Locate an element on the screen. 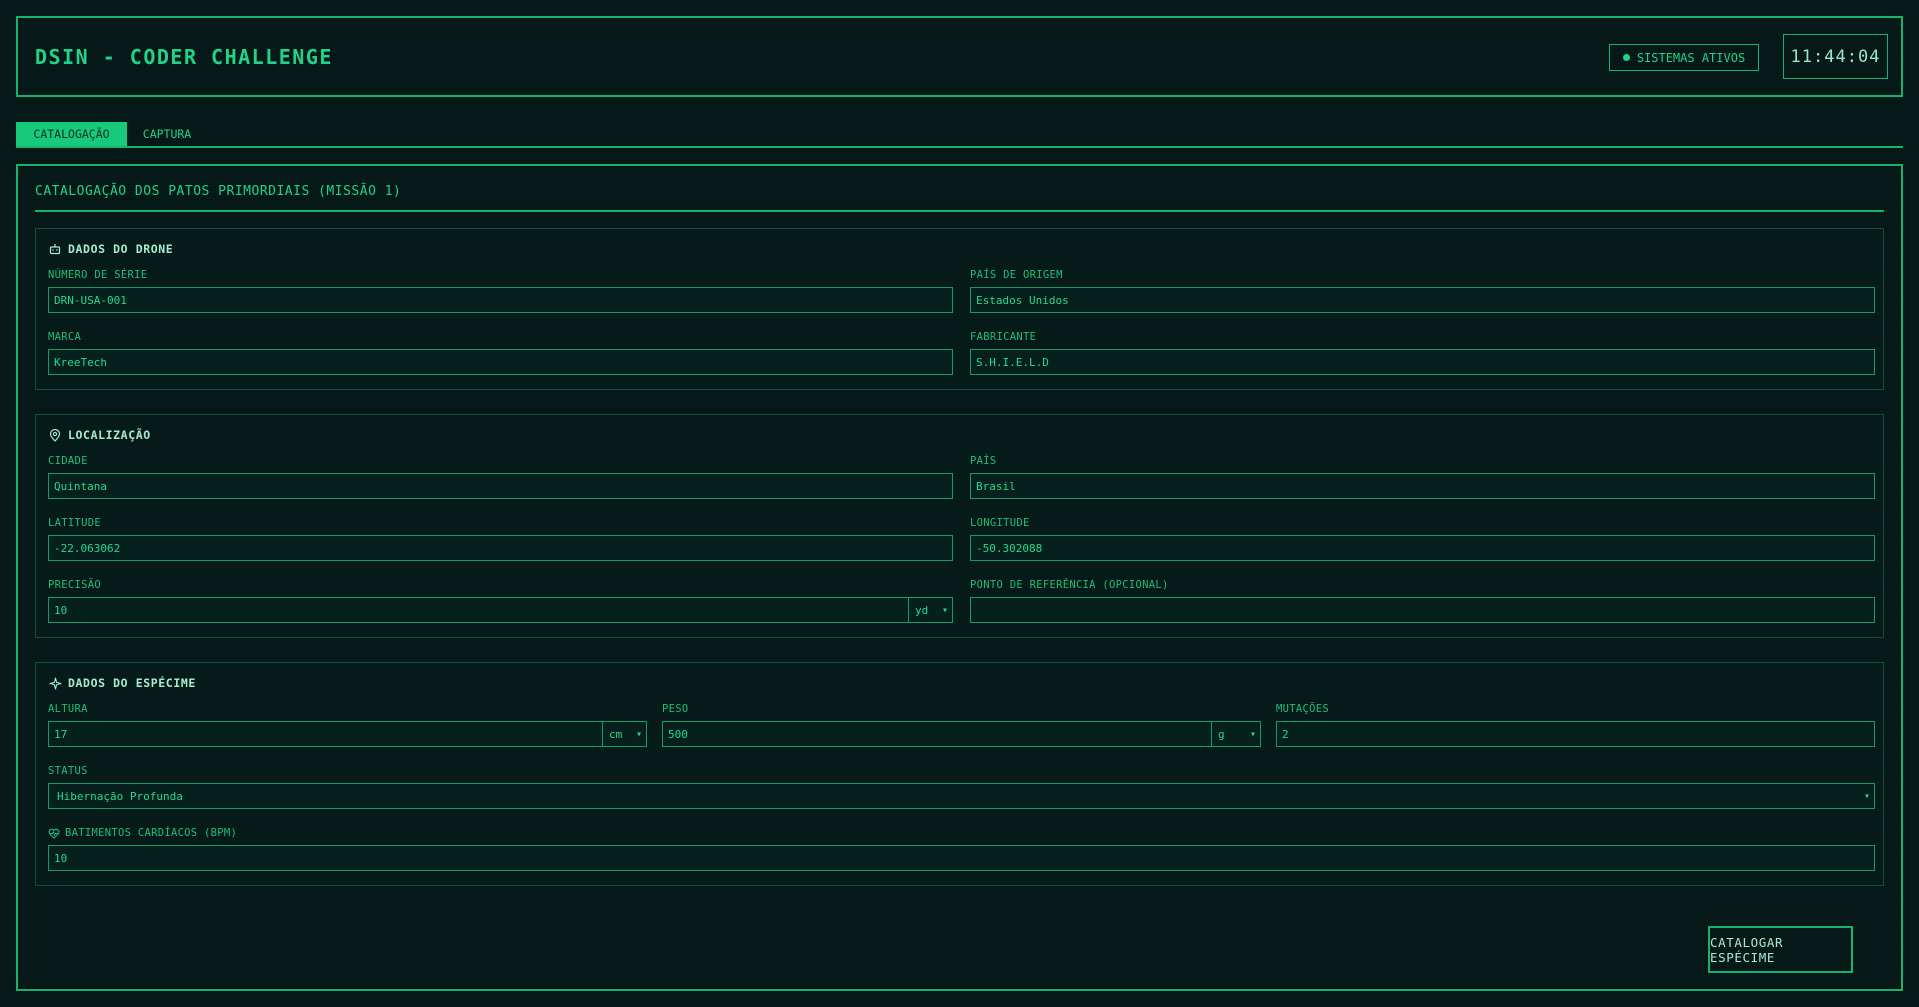 The width and height of the screenshot is (1919, 1007). status-select: Hibernação Profunda ▾ is located at coordinates (961, 796).